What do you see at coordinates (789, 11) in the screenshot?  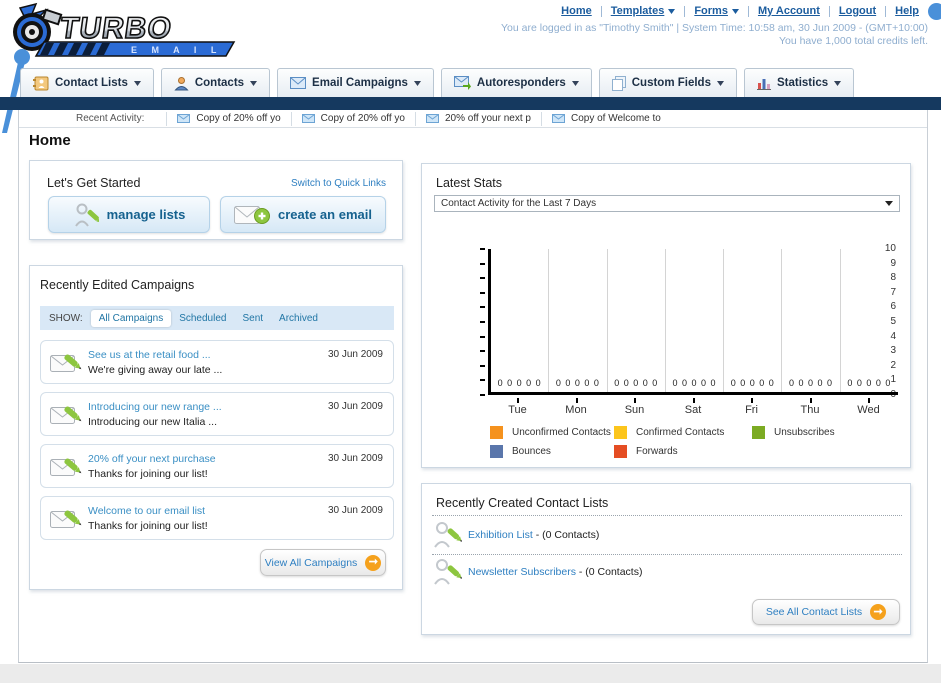 I see `nav-link-my-account: My Account` at bounding box center [789, 11].